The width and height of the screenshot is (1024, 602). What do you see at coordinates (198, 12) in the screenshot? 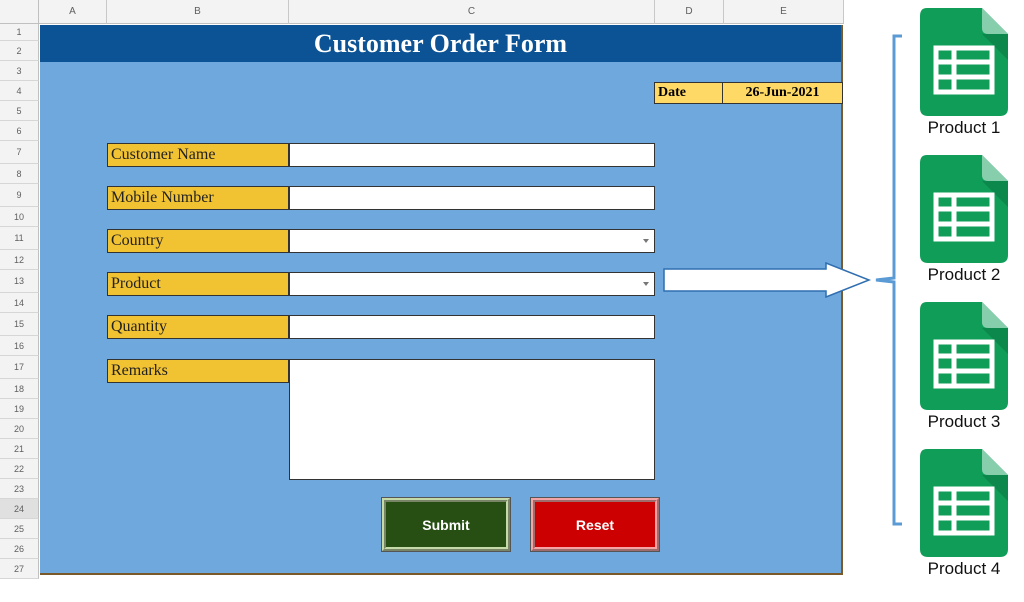
I see `column-header-b: B` at bounding box center [198, 12].